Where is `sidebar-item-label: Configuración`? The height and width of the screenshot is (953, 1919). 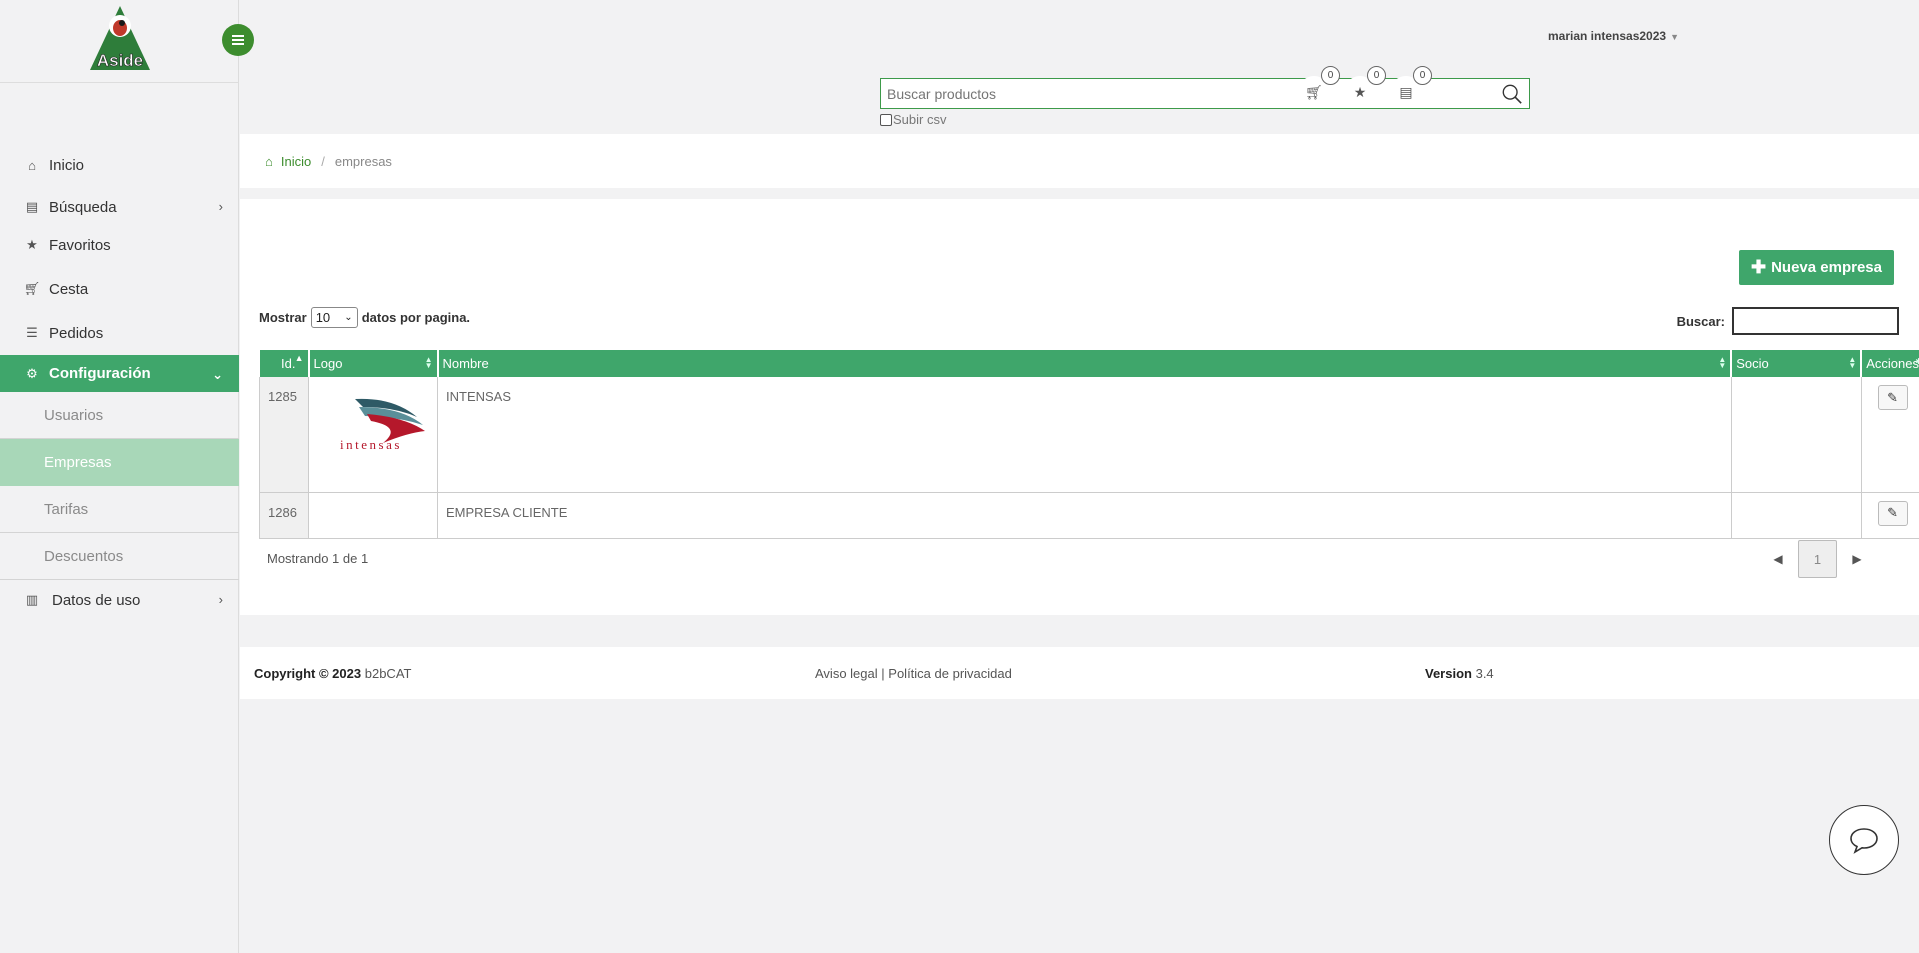
sidebar-item-label: Configuración is located at coordinates (100, 373).